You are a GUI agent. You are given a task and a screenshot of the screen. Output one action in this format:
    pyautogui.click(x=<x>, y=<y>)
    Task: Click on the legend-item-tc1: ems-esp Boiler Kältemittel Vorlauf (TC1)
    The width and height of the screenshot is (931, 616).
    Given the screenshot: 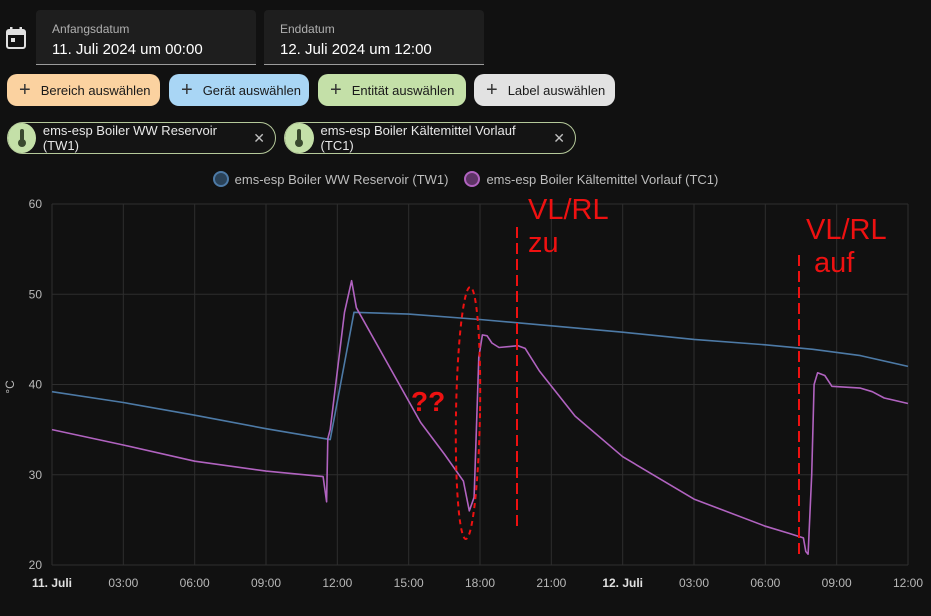 What is the action you would take?
    pyautogui.click(x=591, y=179)
    